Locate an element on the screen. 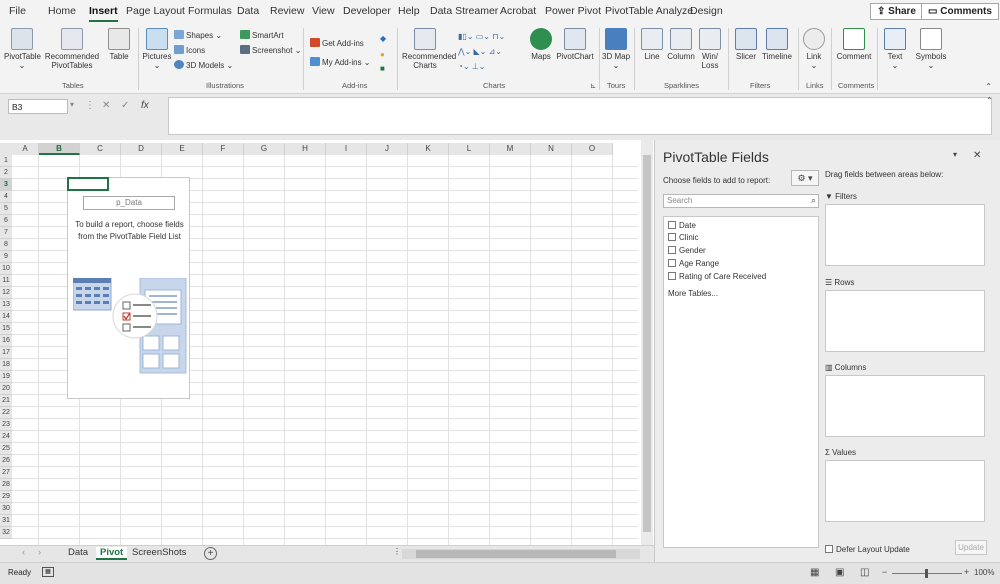 The width and height of the screenshot is (1000, 584). column-header-h: H is located at coordinates (305, 149).